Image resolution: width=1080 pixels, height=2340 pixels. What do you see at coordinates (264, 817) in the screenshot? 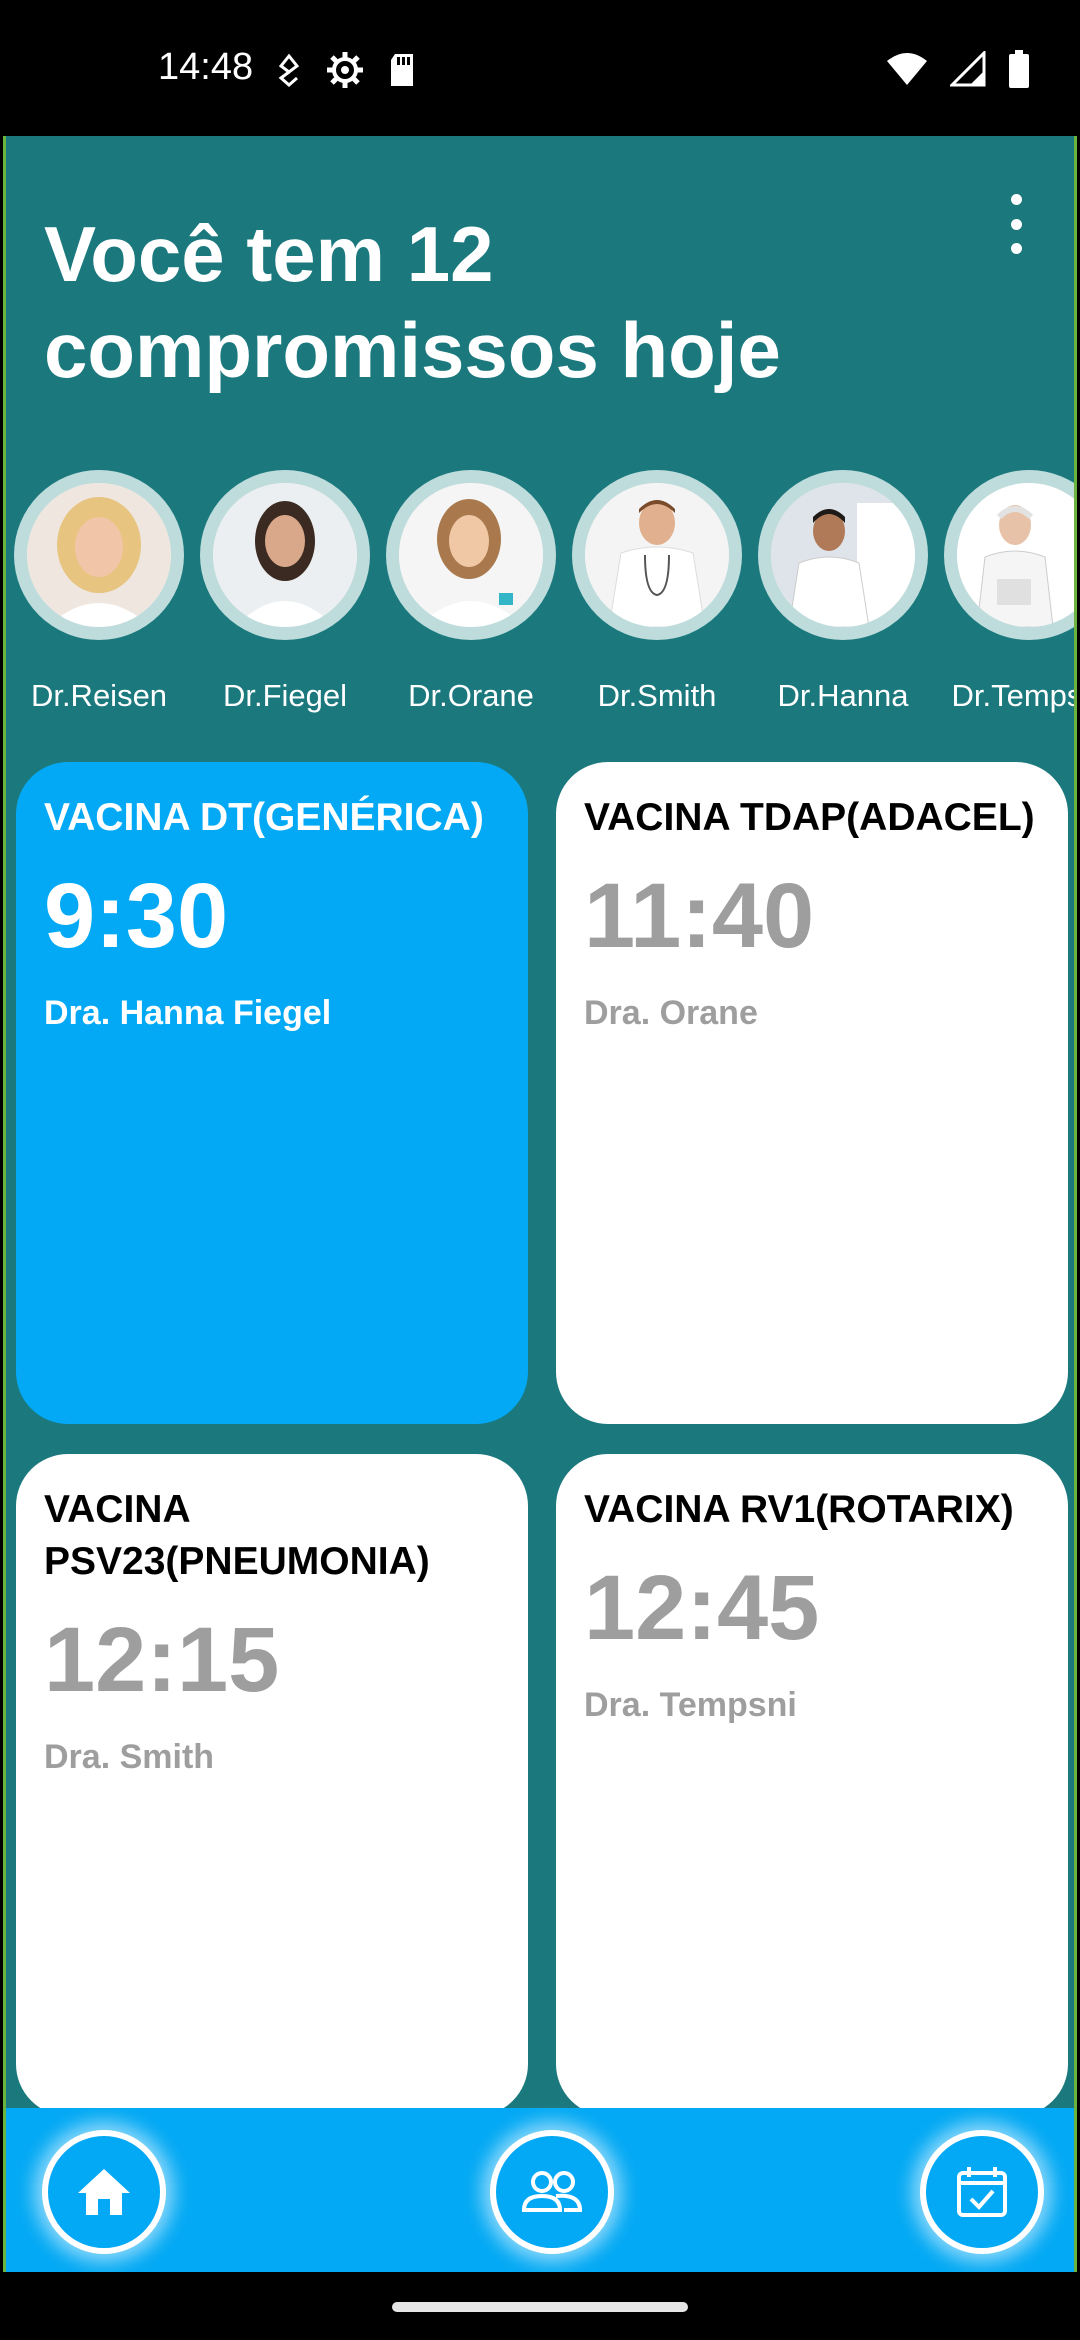
I see `appointment-title: VACINA DT(GENÉRICA)` at bounding box center [264, 817].